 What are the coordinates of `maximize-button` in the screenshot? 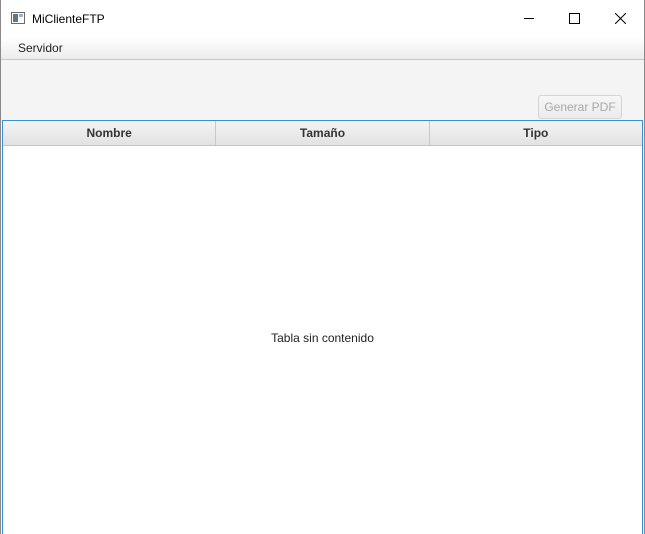 It's located at (574, 18).